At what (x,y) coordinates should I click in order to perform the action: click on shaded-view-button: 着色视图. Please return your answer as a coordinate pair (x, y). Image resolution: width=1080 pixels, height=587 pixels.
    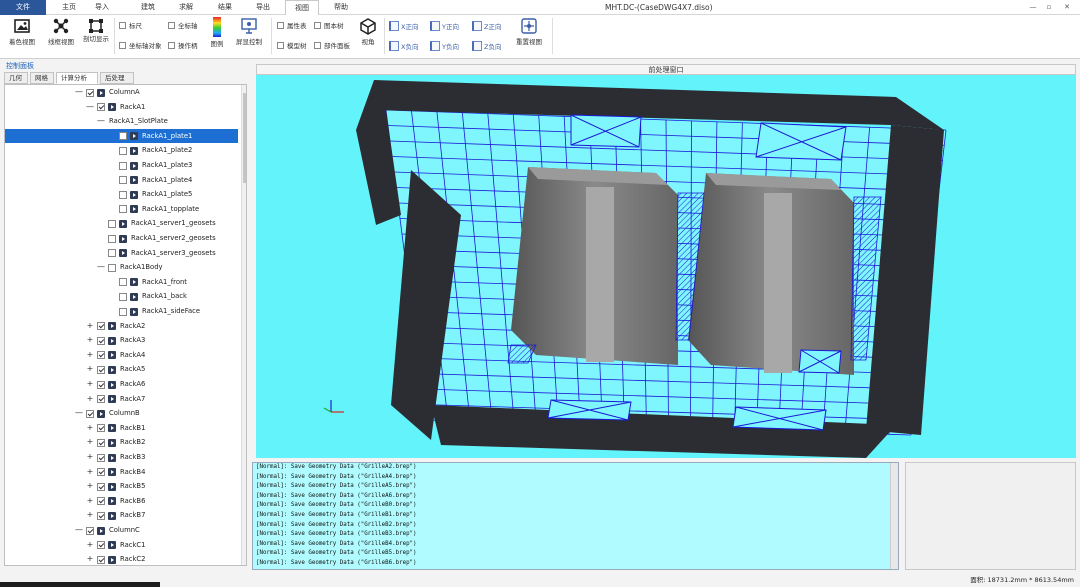
    Looking at the image, I should click on (22, 31).